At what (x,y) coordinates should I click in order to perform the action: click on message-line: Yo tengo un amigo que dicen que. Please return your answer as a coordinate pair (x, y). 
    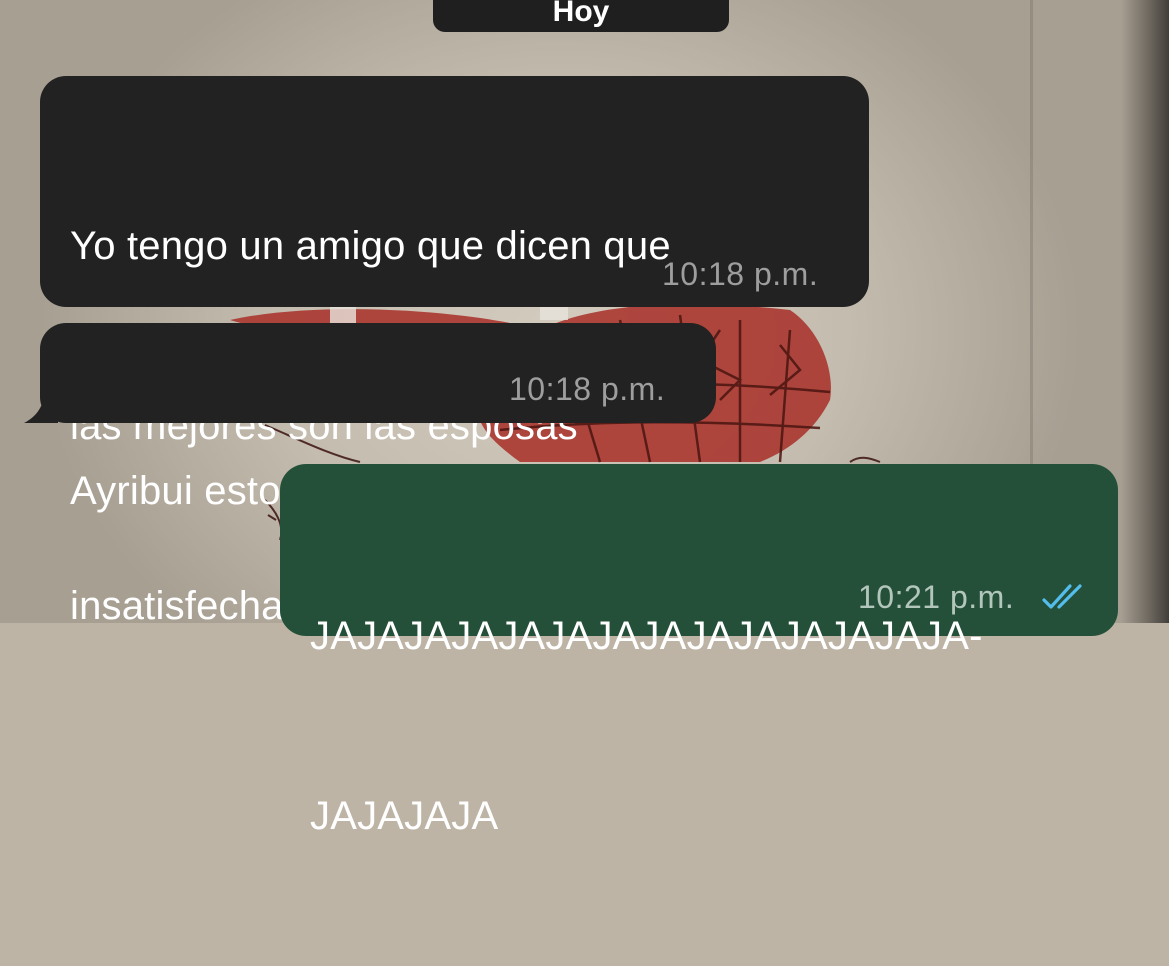
    Looking at the image, I should click on (370, 246).